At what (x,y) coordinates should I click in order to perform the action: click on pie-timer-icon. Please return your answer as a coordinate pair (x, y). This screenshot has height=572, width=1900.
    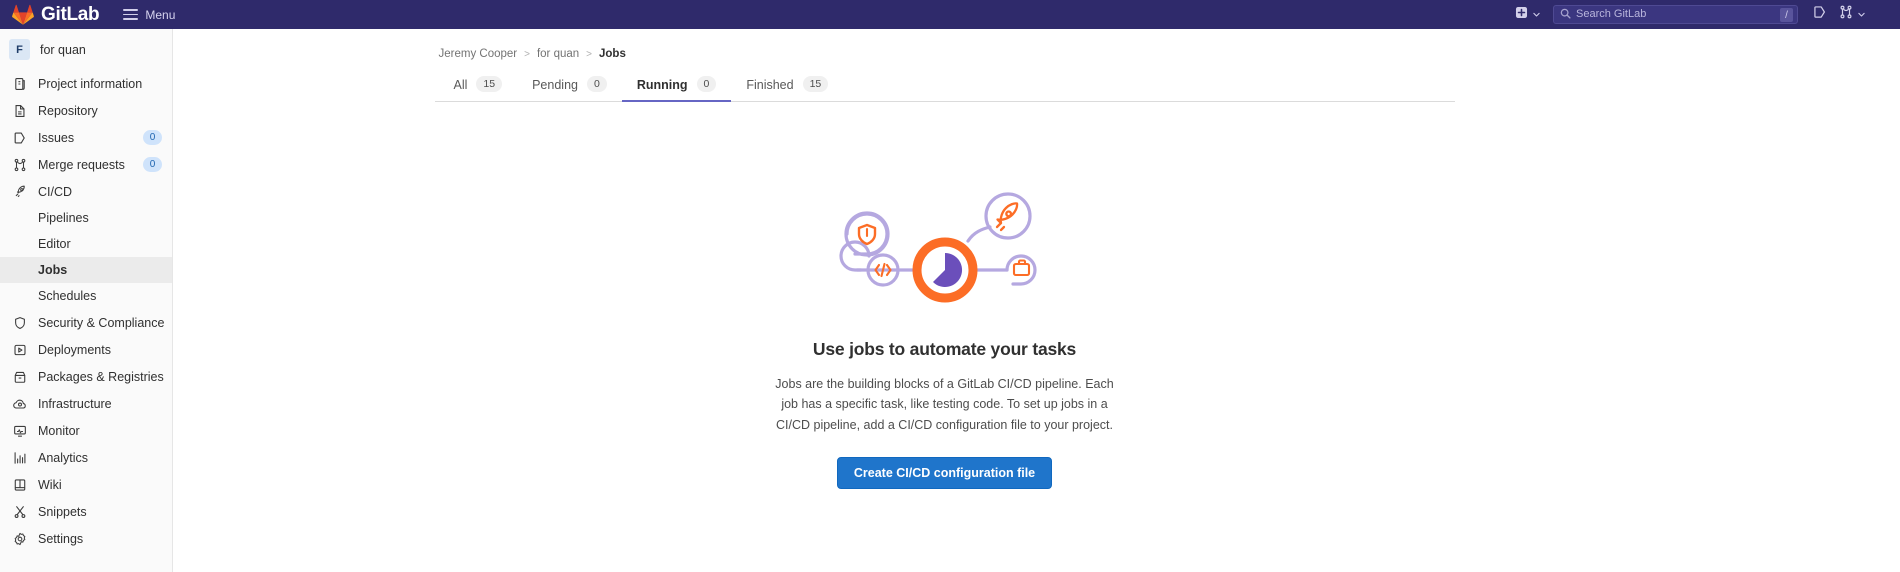
    Looking at the image, I should click on (944, 270).